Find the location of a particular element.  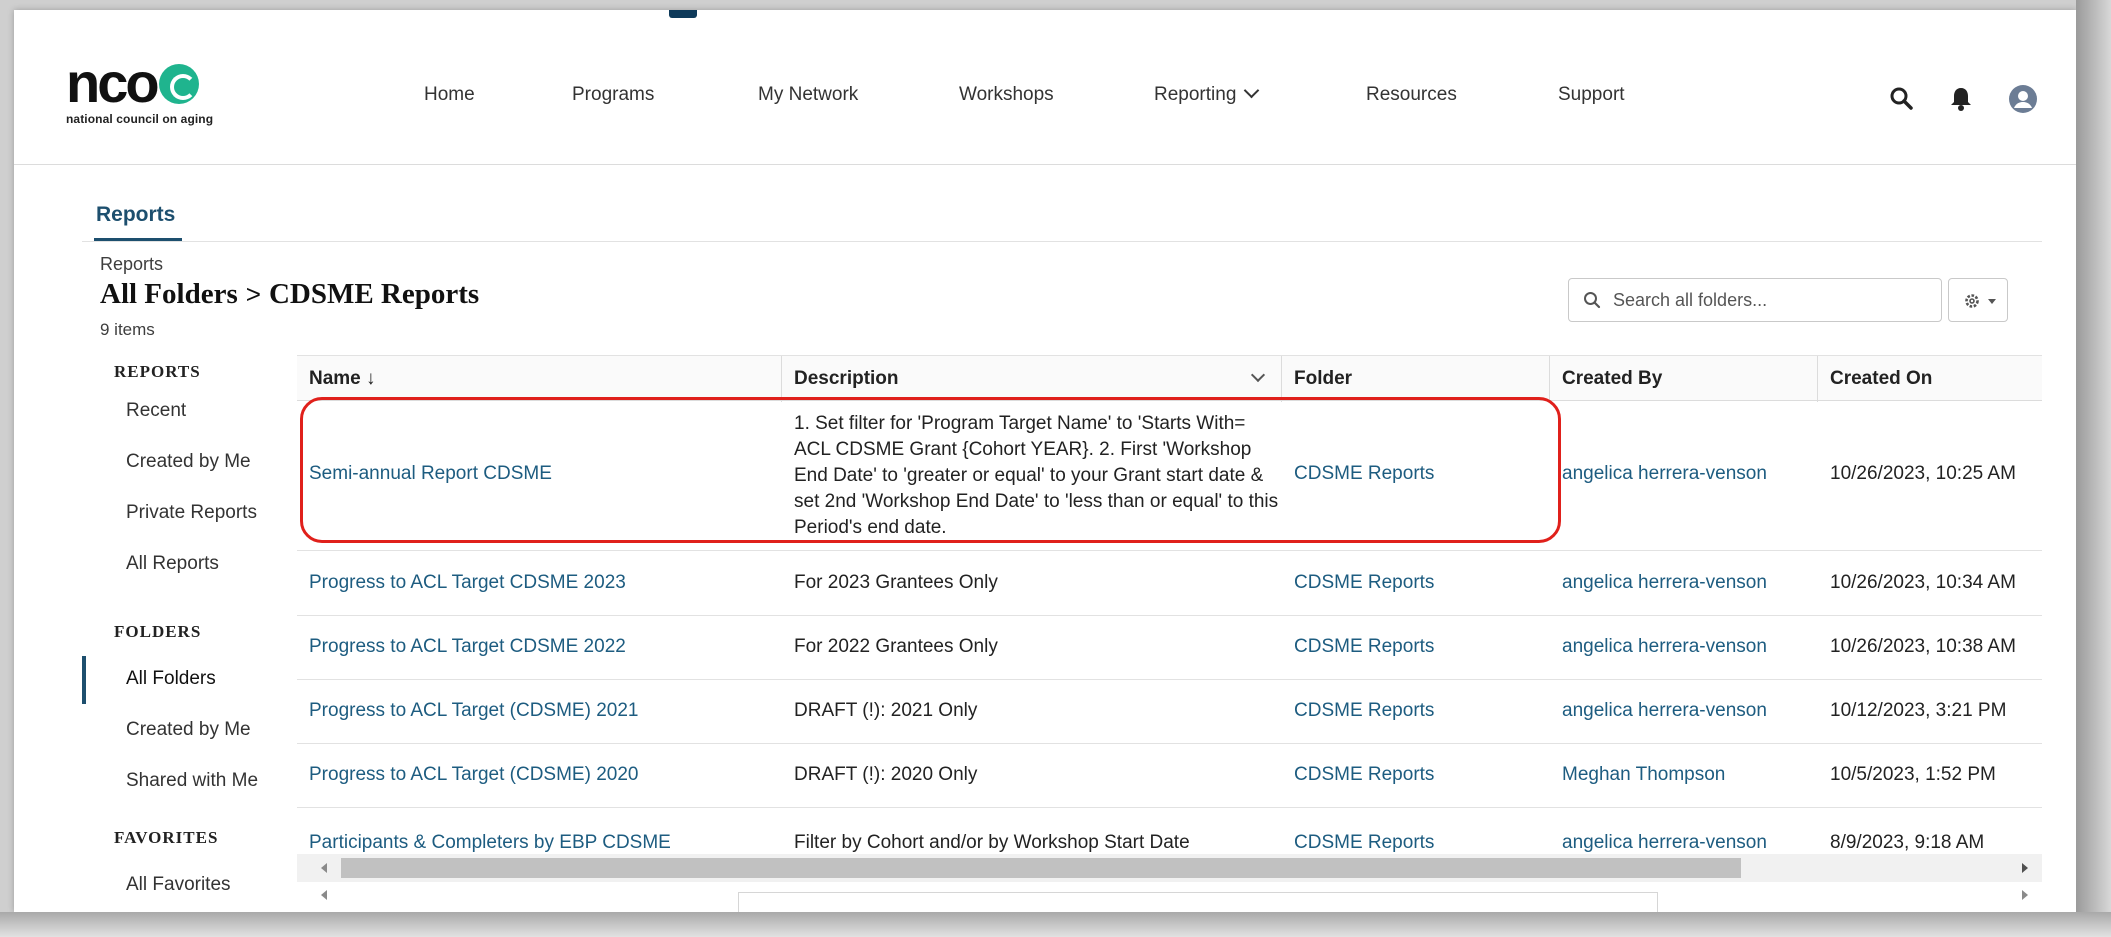

horizontal-scrollbar is located at coordinates (1169, 868).